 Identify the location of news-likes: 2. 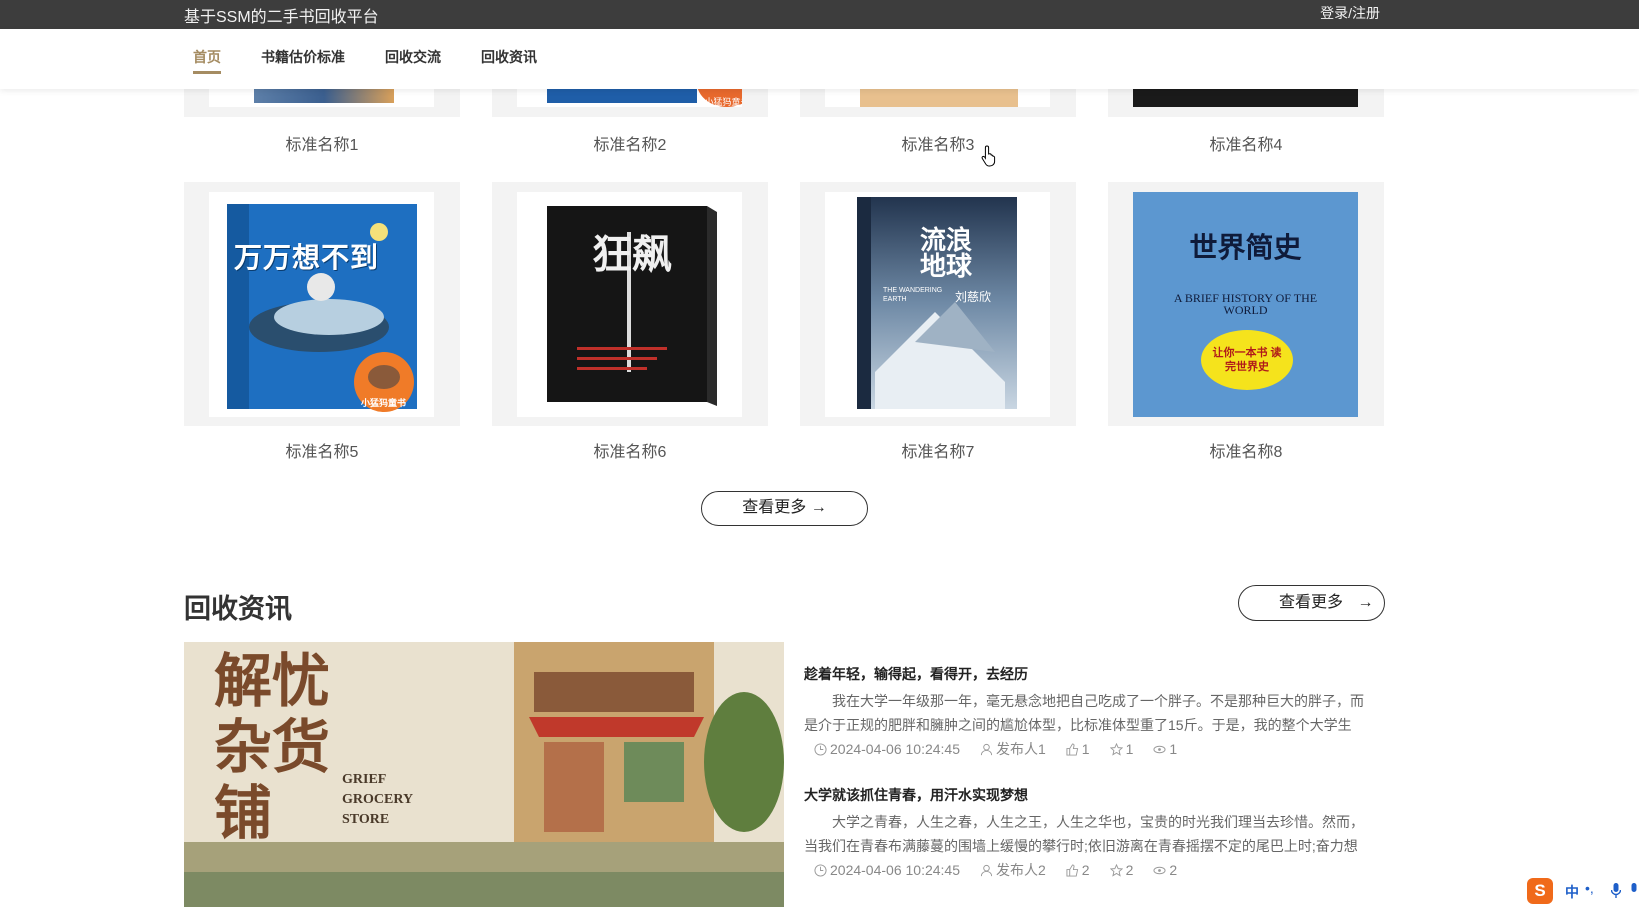
(1085, 870).